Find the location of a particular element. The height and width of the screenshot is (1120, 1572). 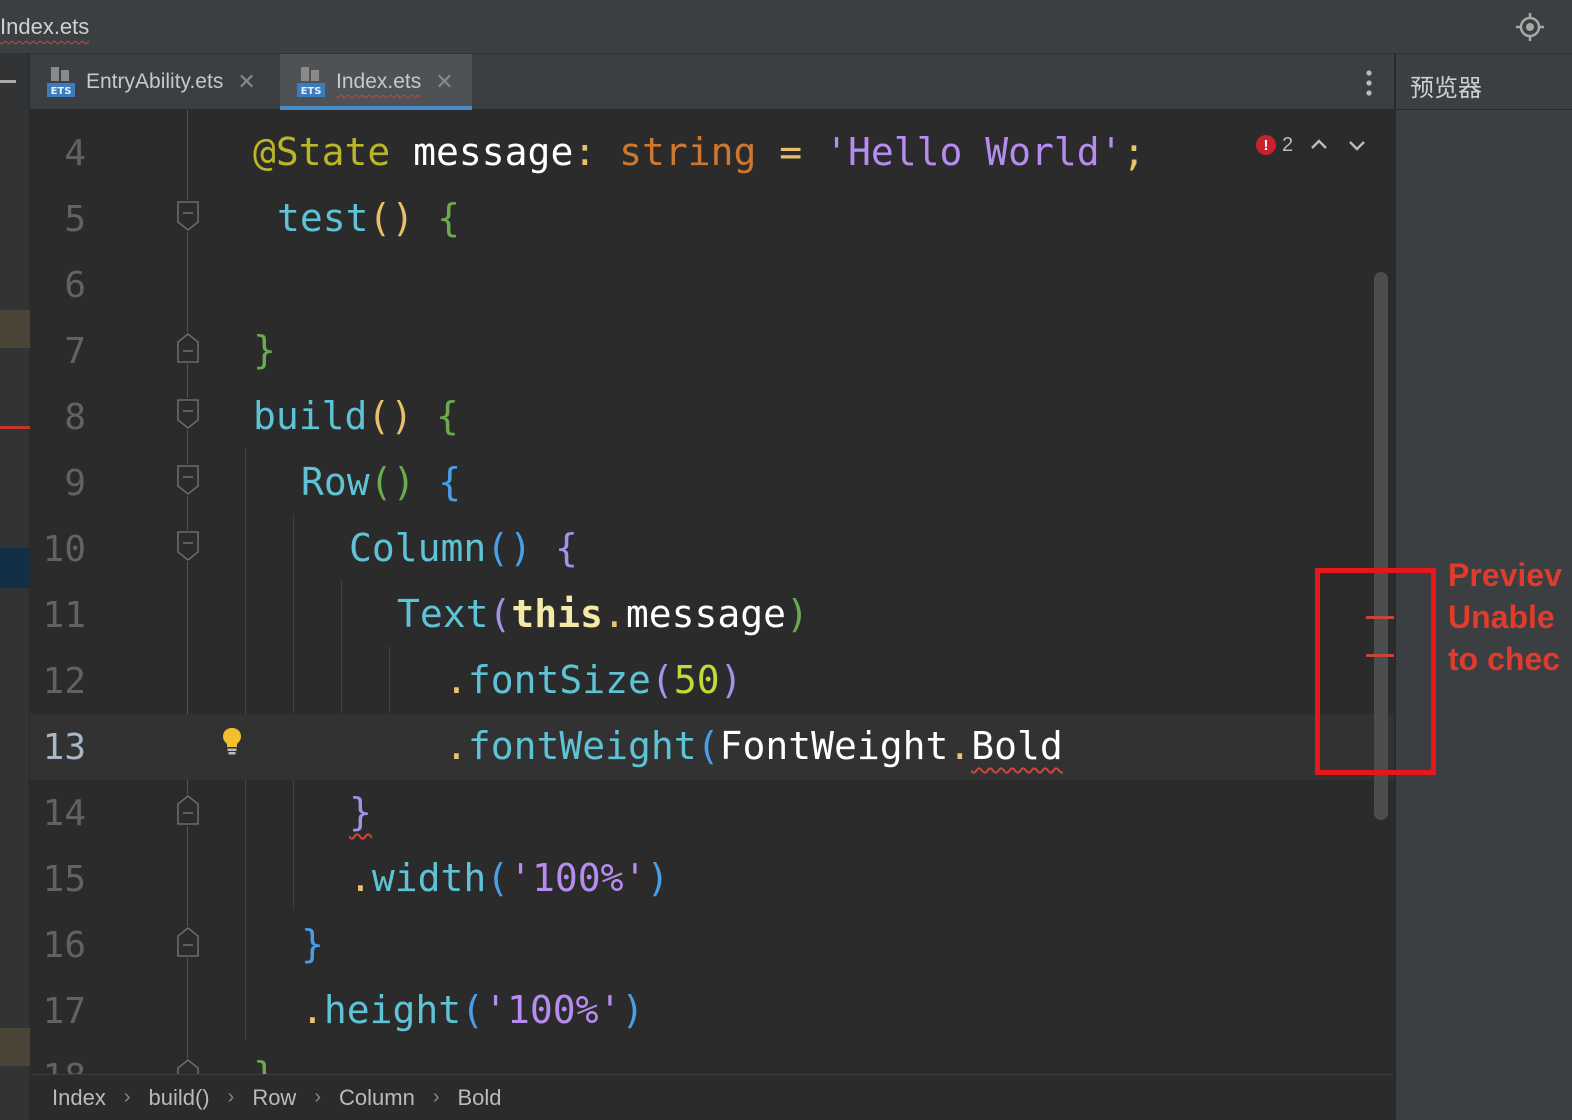

code-line: 12 .fontSize(50) is located at coordinates (712, 681).